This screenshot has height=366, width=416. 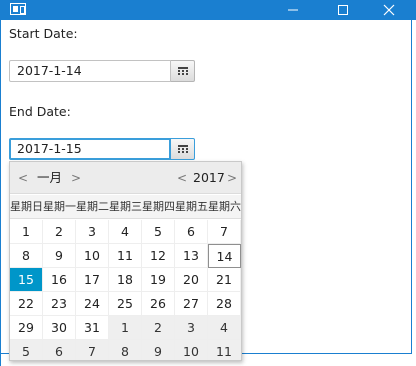 I want to click on calendar-day-cell: 15, so click(x=26, y=280).